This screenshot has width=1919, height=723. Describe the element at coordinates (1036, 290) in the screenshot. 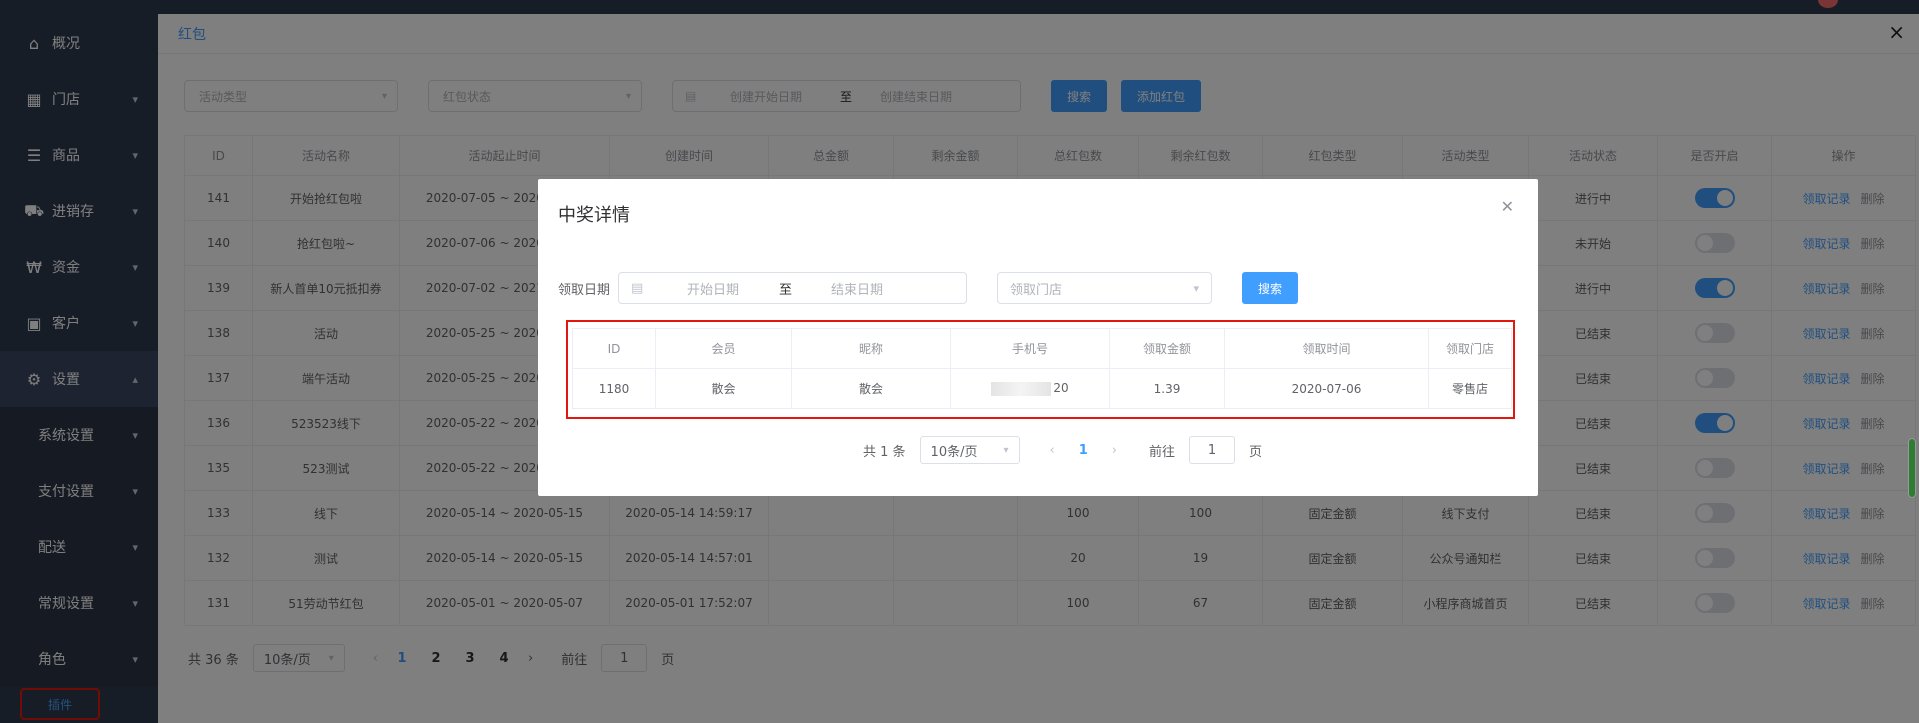

I see `select-placeholder: 领取门店` at that location.